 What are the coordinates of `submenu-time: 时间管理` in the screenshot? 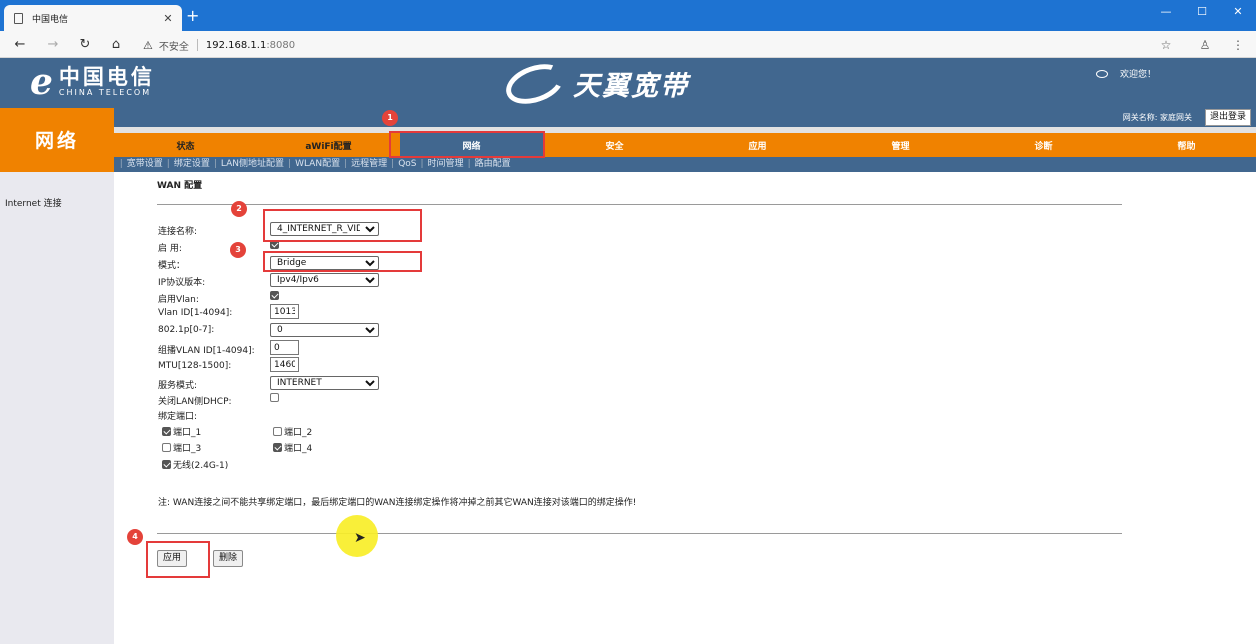 It's located at (446, 164).